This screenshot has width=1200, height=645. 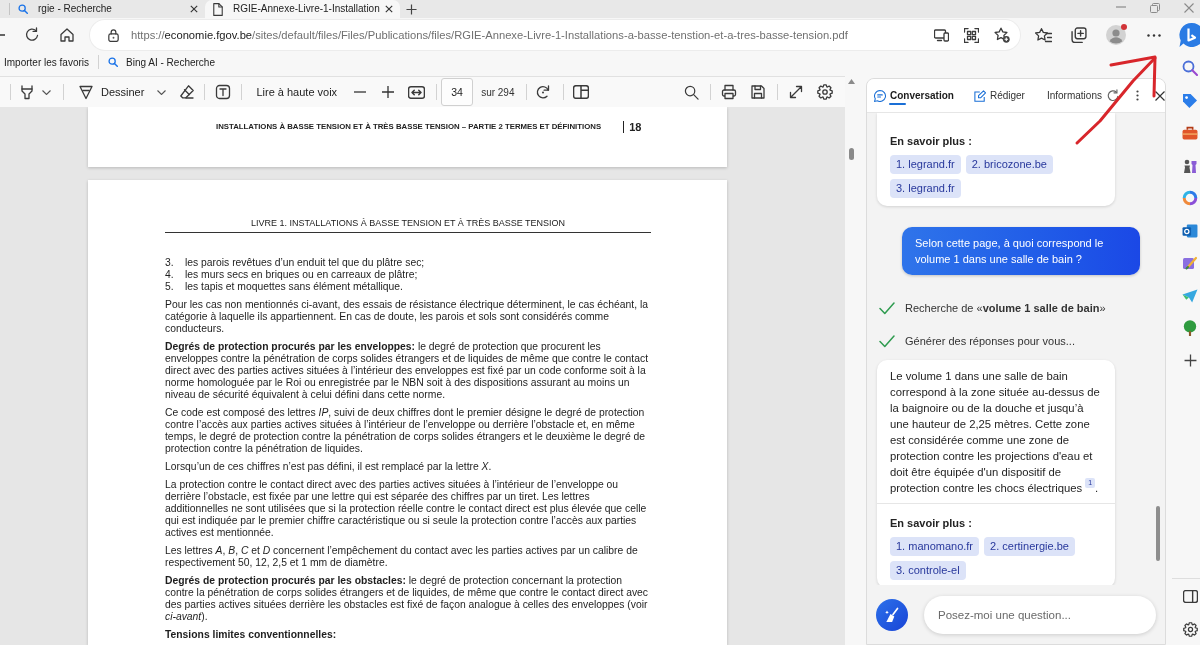 I want to click on highlighter-icon, so click(x=27, y=92).